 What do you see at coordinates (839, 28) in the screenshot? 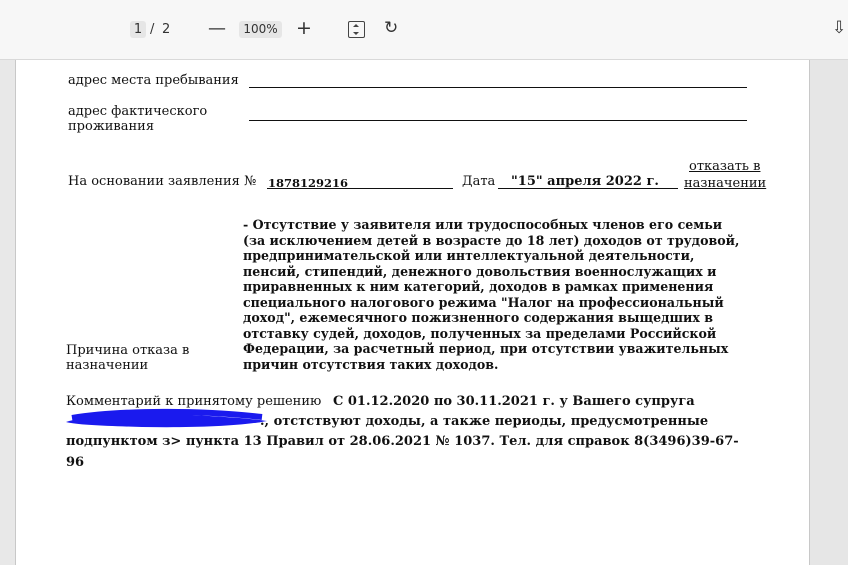
I see `download-icon: ⇩` at bounding box center [839, 28].